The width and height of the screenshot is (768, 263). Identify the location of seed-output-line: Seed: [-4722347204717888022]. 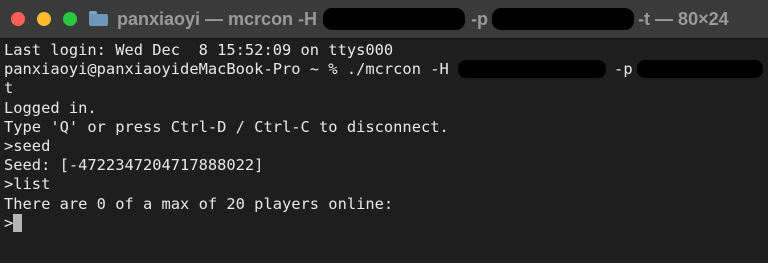
(134, 165).